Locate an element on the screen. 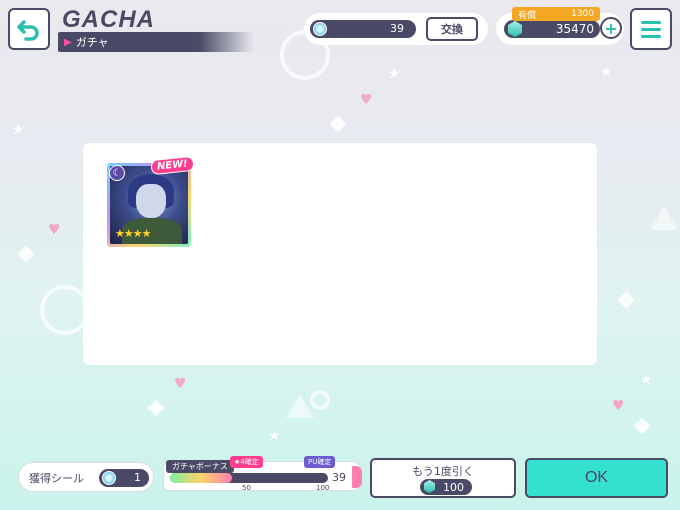 Image resolution: width=680 pixels, height=510 pixels. pull-again-label: もう1度引く is located at coordinates (443, 471).